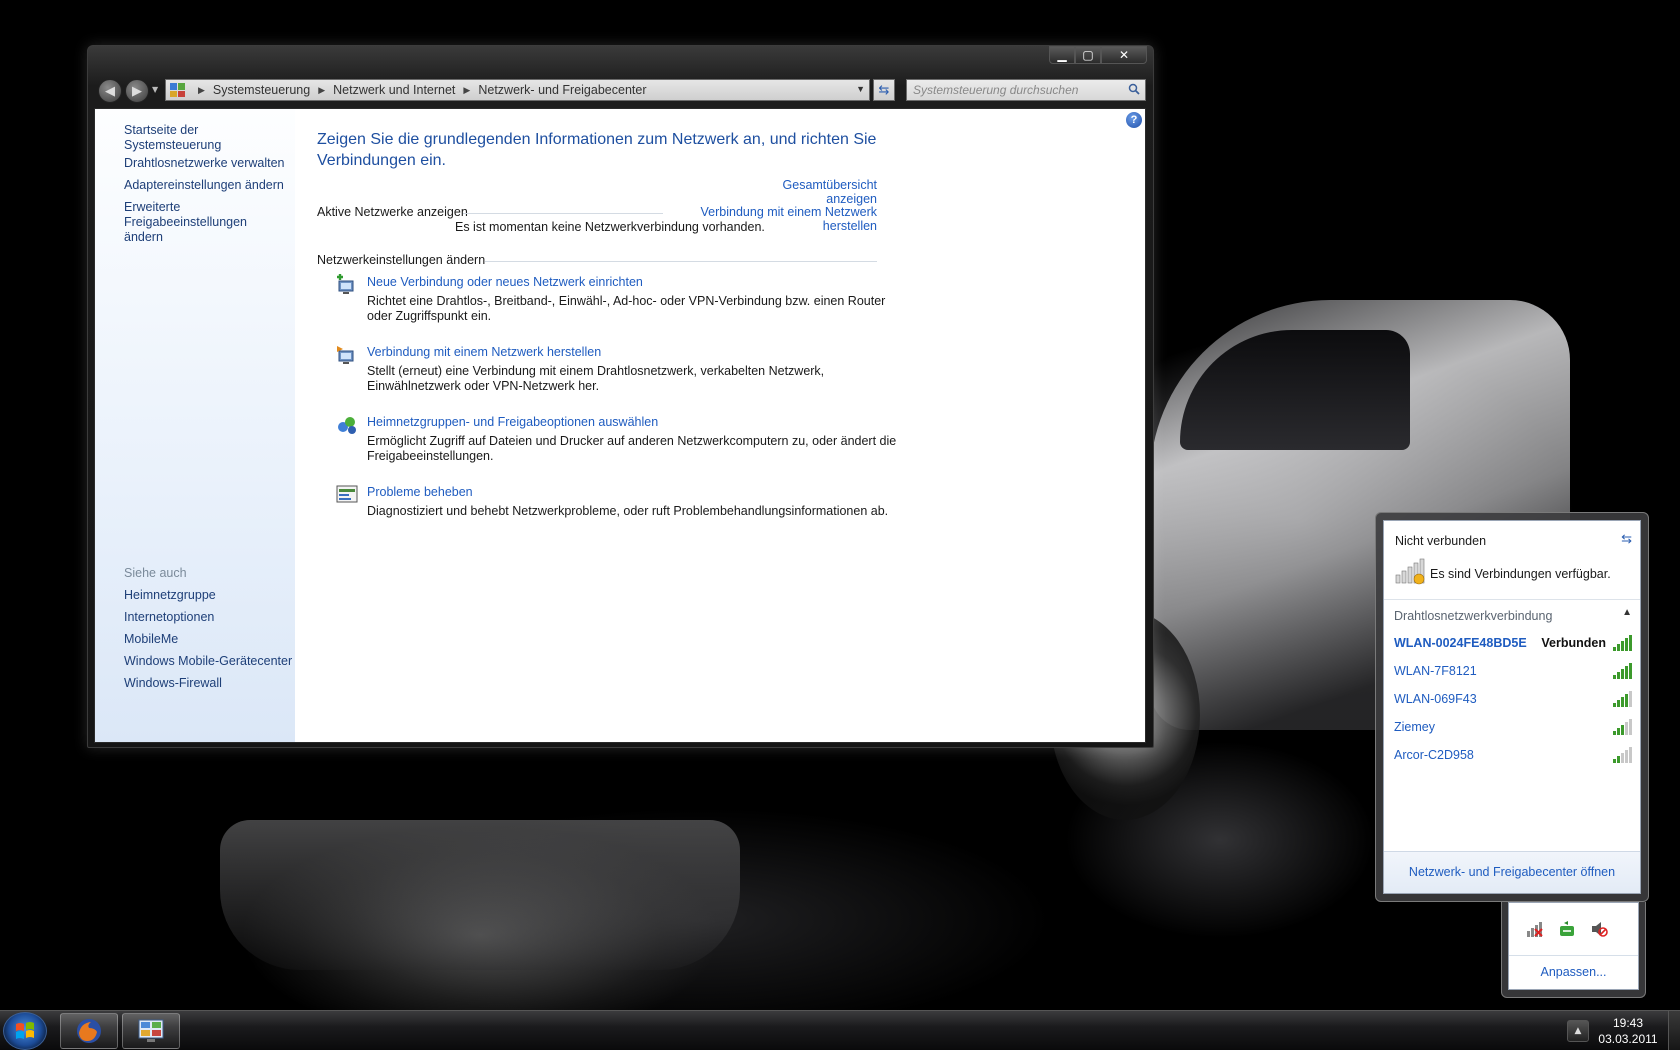 The width and height of the screenshot is (1680, 1050). Describe the element at coordinates (110, 91) in the screenshot. I see `back-button: ◀` at that location.